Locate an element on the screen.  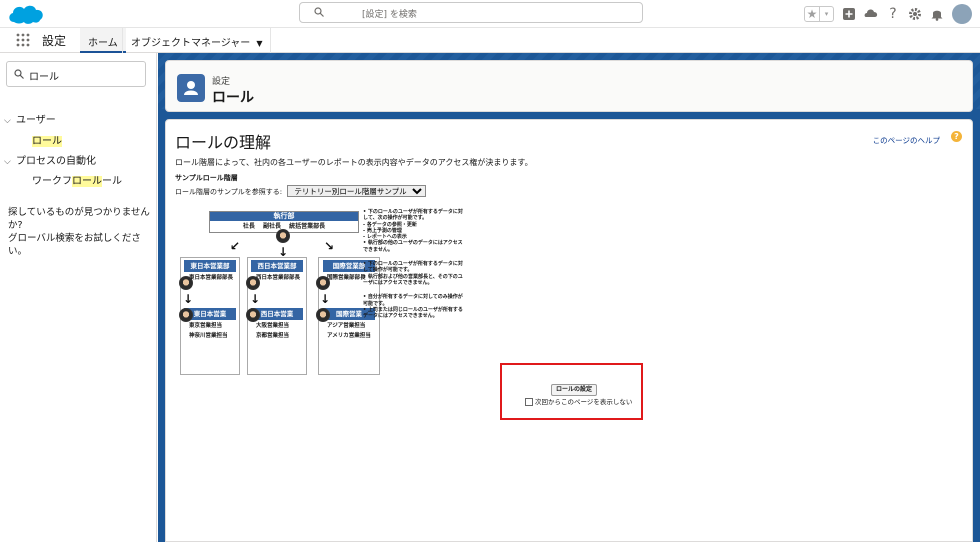
sub-member: 東京営業担当 is located at coordinates (206, 326).